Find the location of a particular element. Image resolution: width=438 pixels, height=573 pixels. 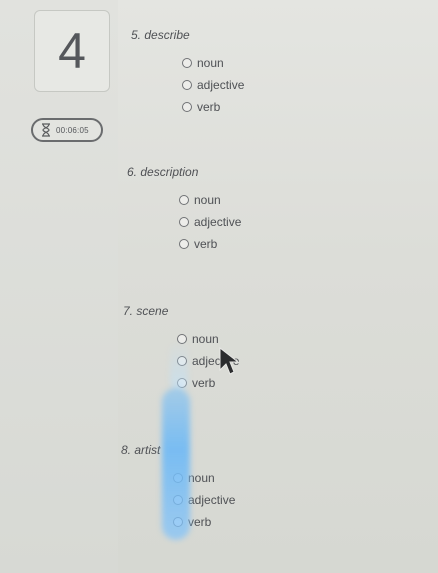

screen-glare-top is located at coordinates (179, 365).